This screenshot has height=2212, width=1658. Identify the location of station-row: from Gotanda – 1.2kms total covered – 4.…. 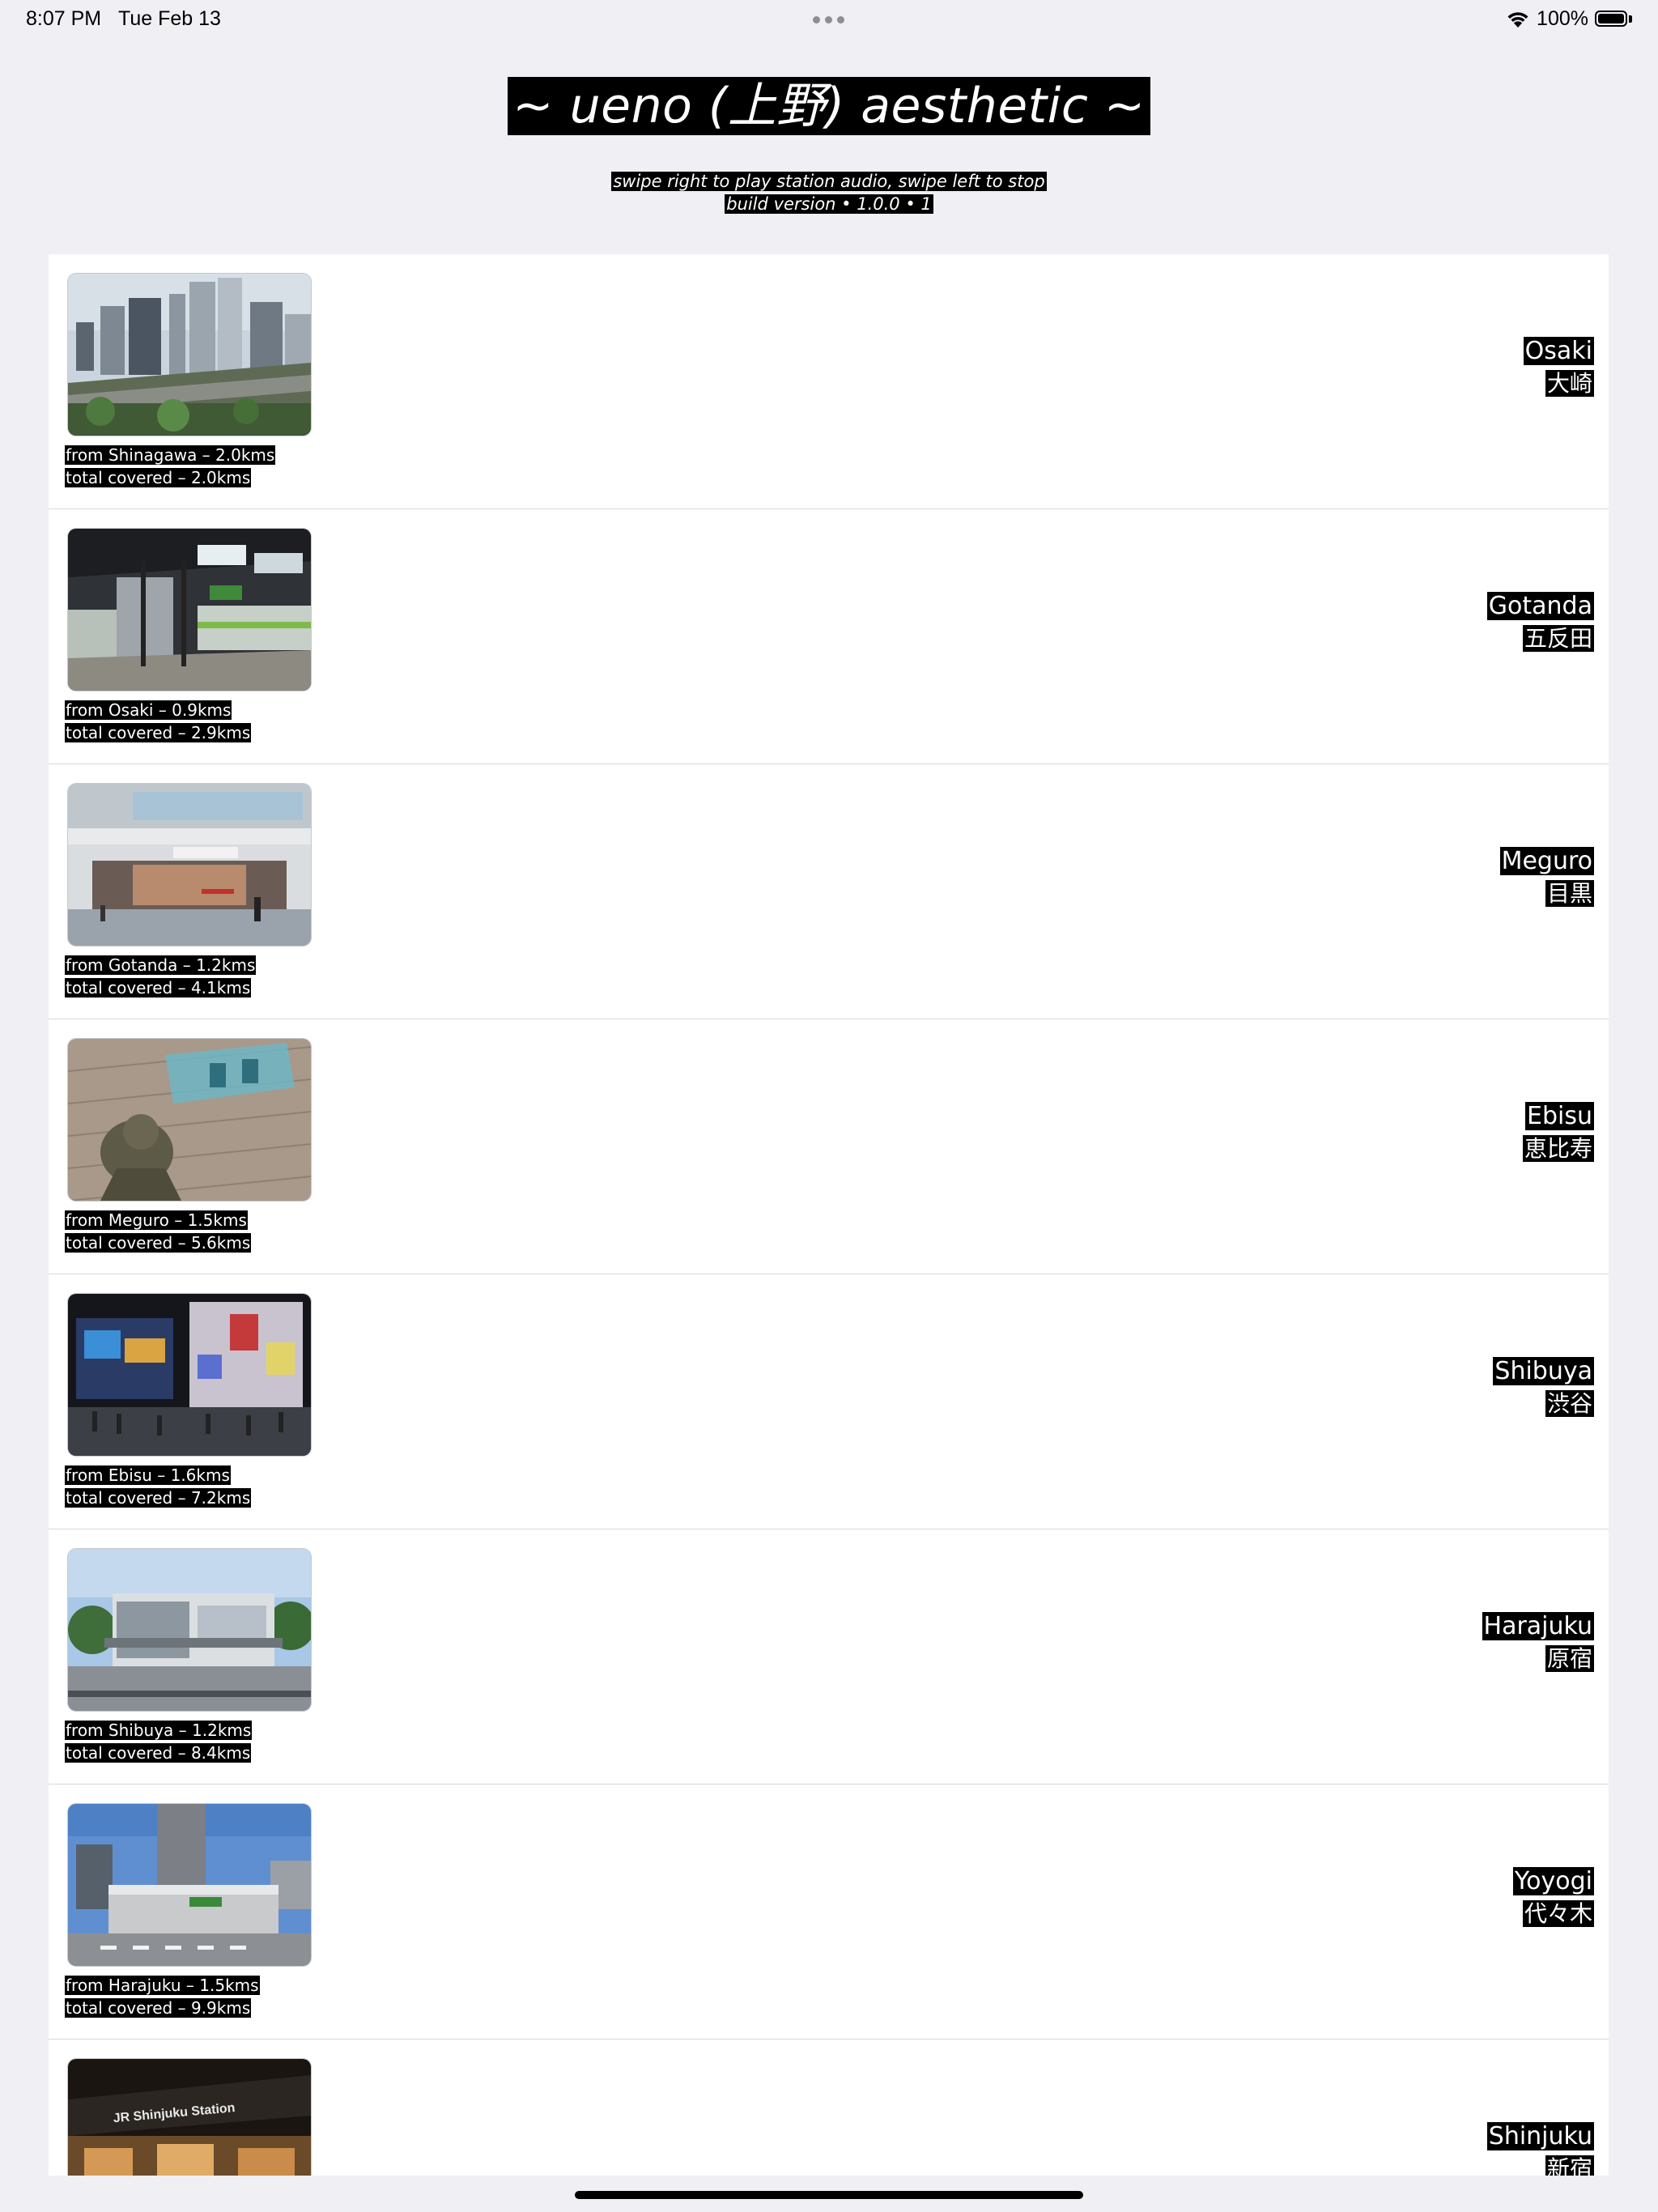
(829, 892).